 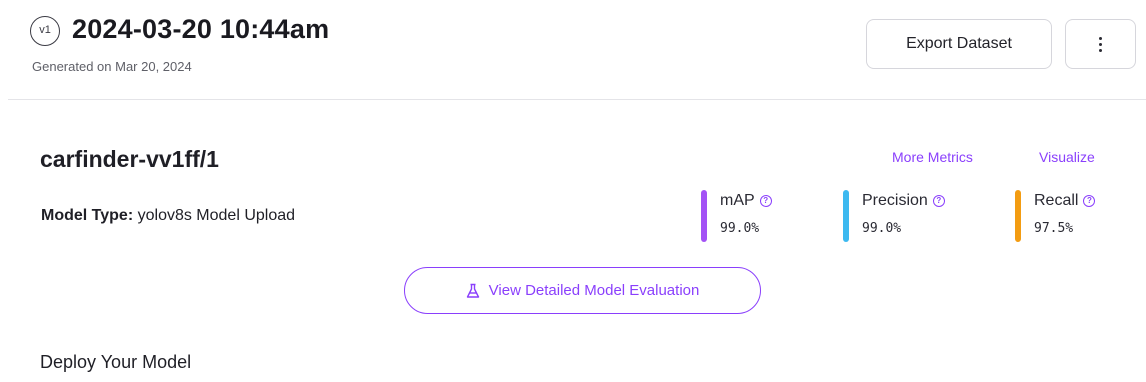 I want to click on metric-label: Precision ?, so click(x=903, y=201).